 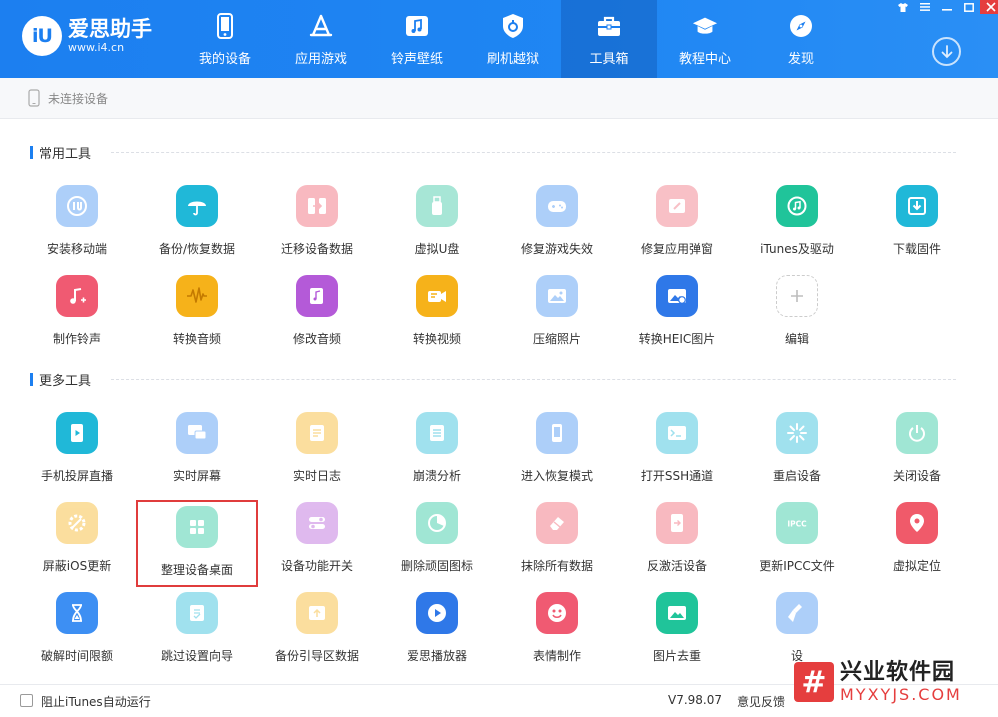 I want to click on nav-toolbox: 工具箱, so click(x=609, y=39).